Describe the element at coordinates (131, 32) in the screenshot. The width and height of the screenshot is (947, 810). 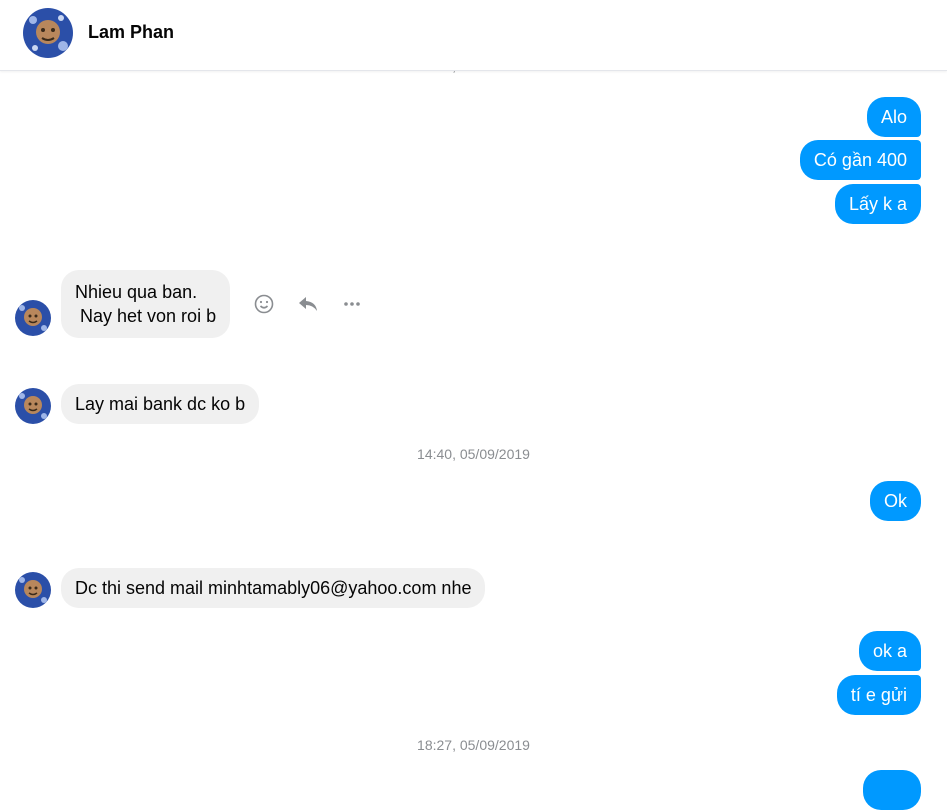
I see `contact-name: Lam Phan` at that location.